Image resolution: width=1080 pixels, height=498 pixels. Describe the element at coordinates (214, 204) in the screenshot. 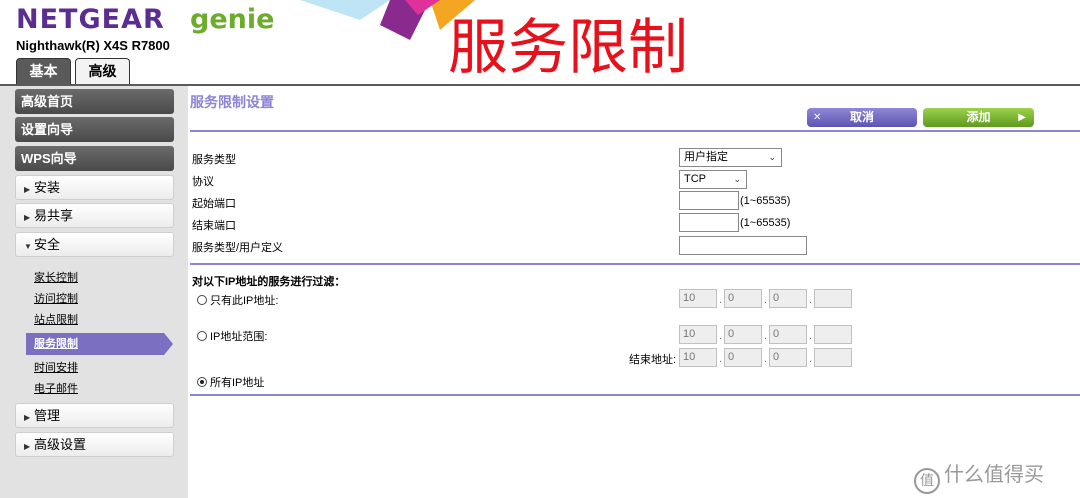

I see `start-port-label: 起始端口` at that location.